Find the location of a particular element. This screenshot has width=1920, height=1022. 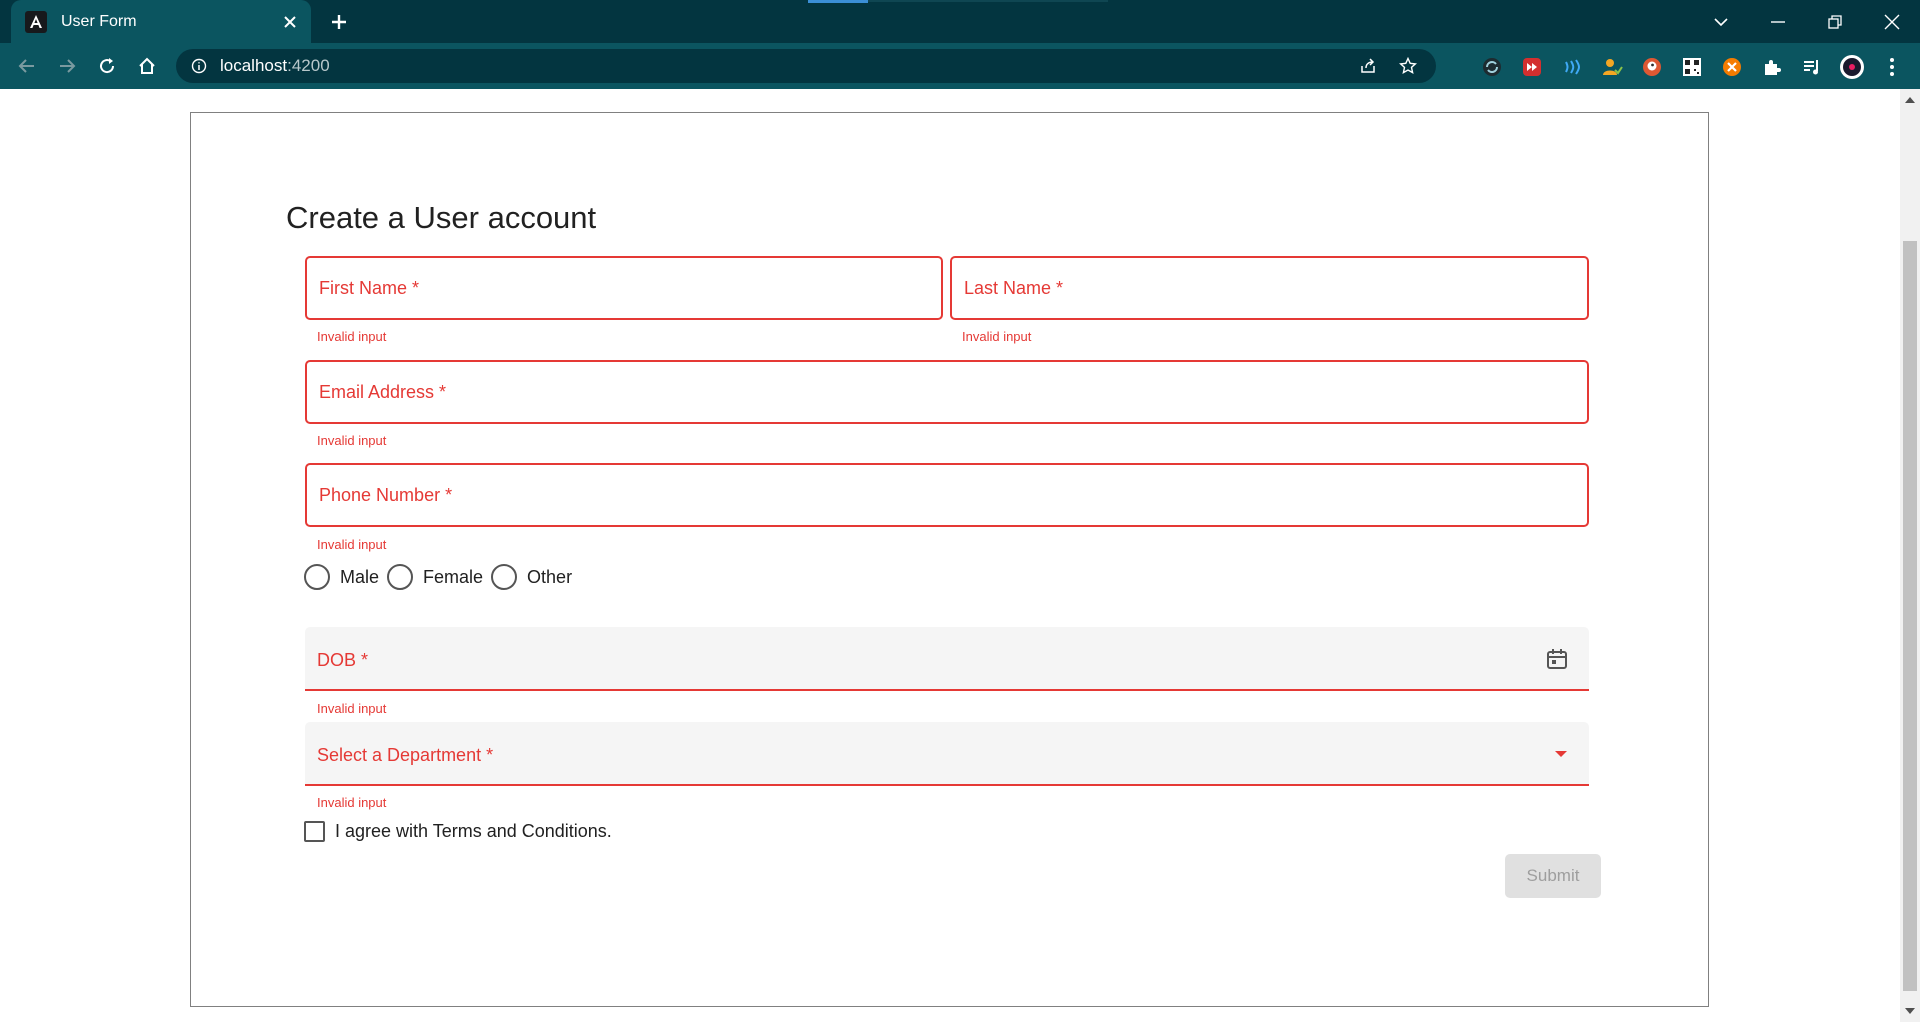

last-name-error: Invalid input is located at coordinates (997, 336).